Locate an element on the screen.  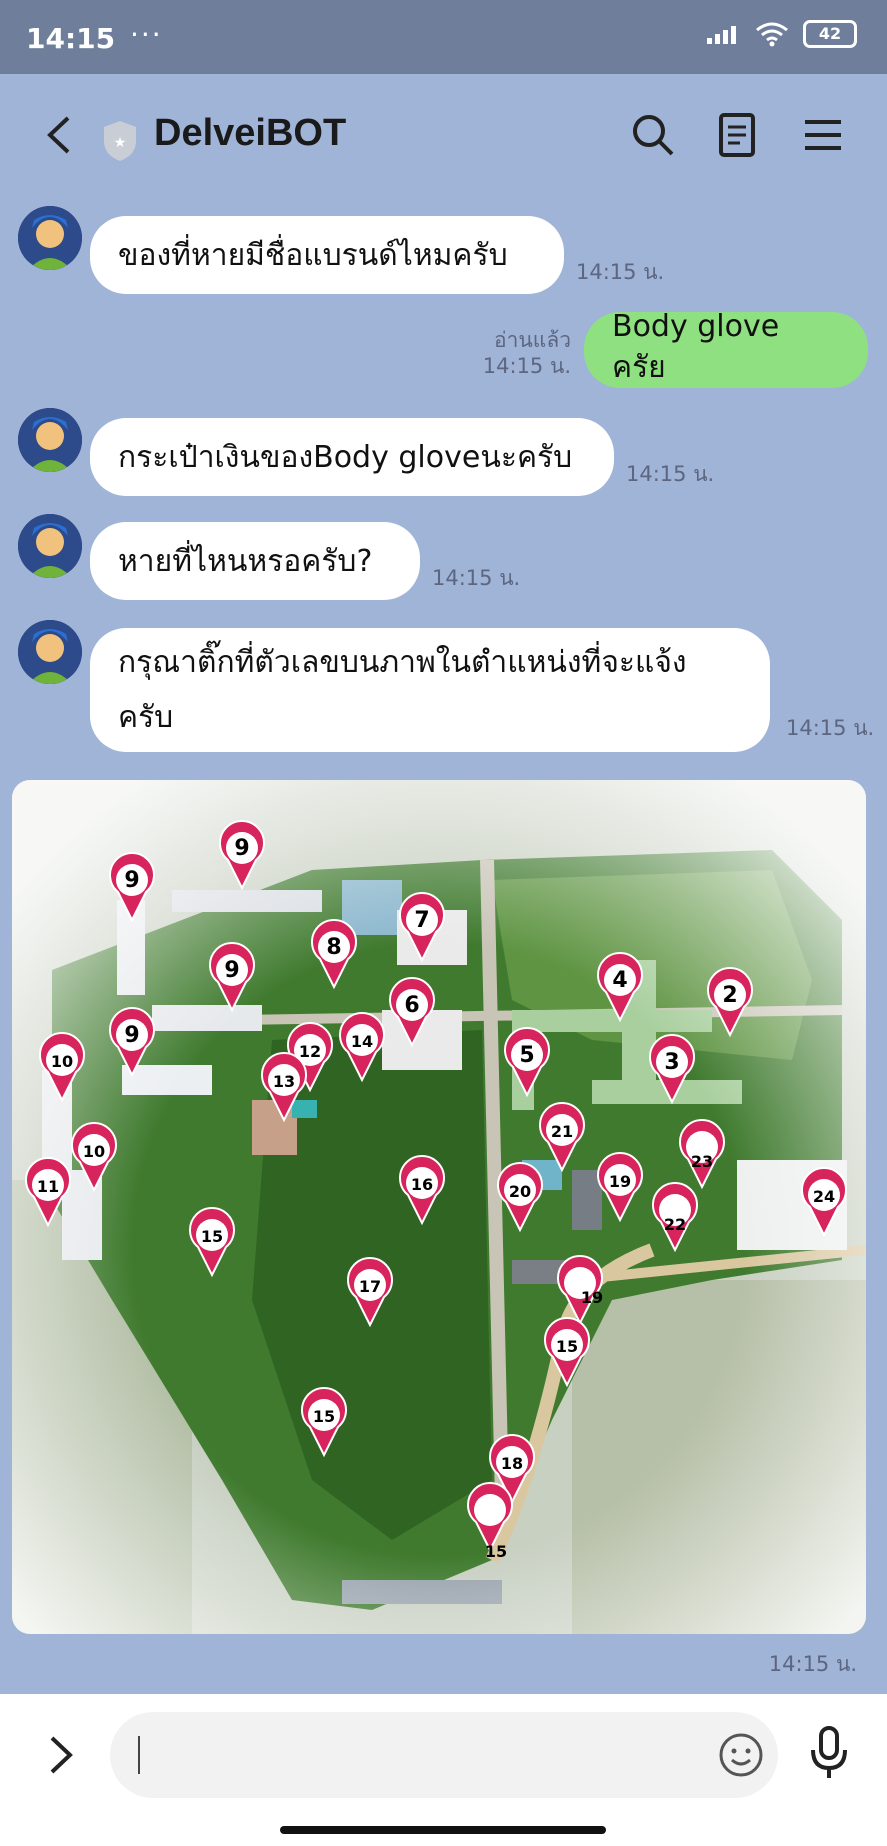
message-input-bar is located at coordinates (443, 1770).